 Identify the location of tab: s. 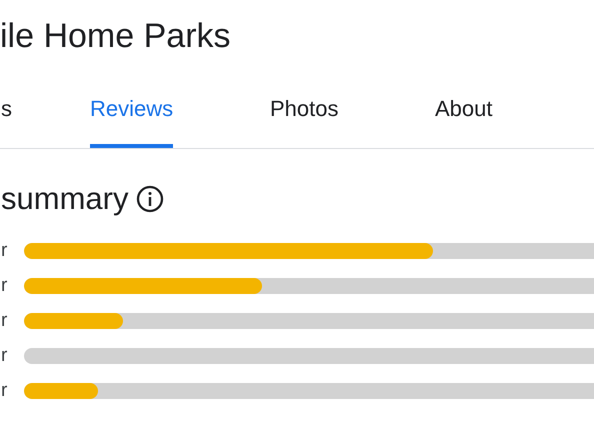
(6, 111).